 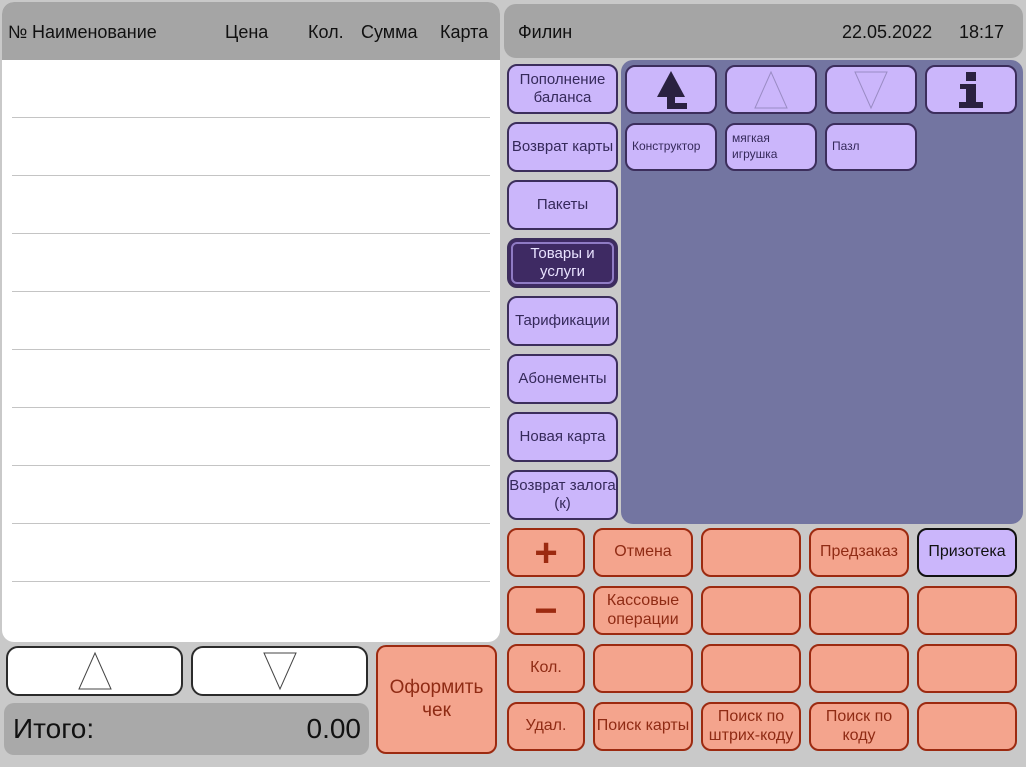 I want to click on receipt-header: № Наименование Цена Кол. Сумма Карта, so click(x=251, y=31).